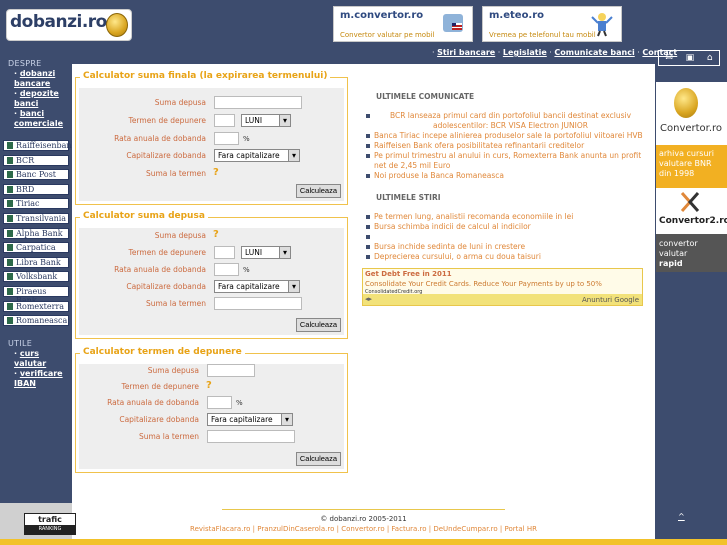 The image size is (727, 545). Describe the element at coordinates (368, 299) in the screenshot. I see `ad-prev-icon: ◂▸` at that location.